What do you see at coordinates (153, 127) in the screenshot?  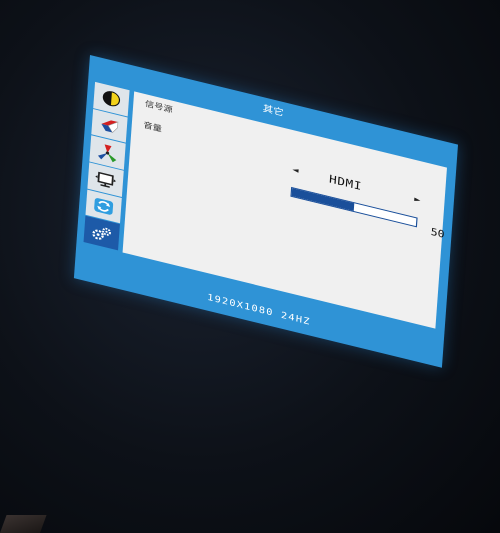 I see `volume-label: 音量` at bounding box center [153, 127].